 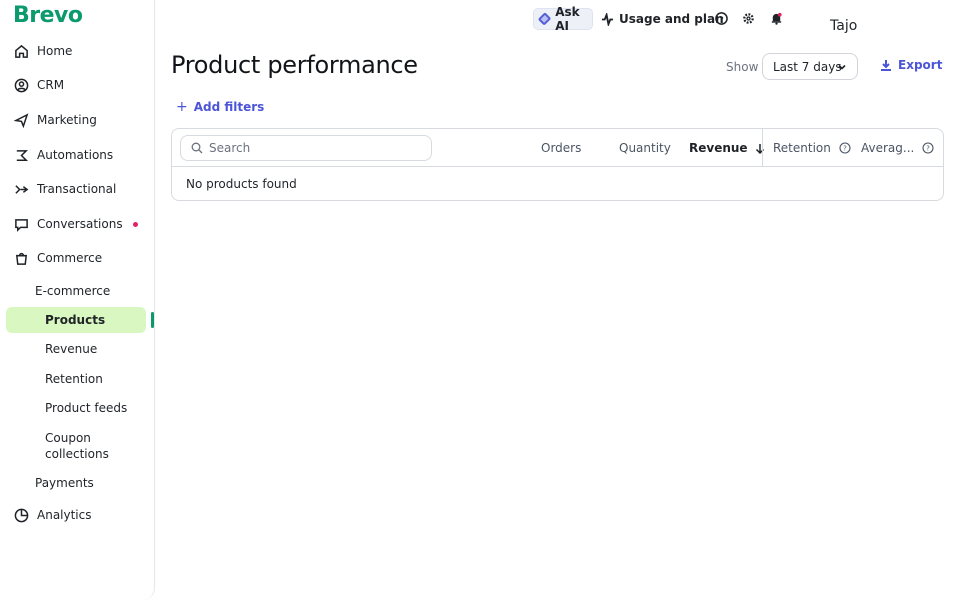 I want to click on brevo-logo: Brevo, so click(x=48, y=15).